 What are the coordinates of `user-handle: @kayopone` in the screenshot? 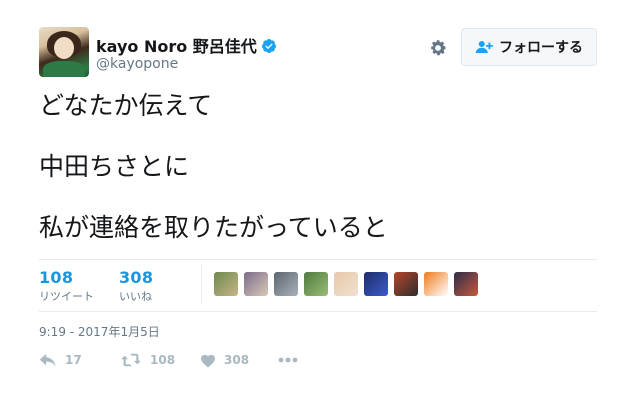 It's located at (137, 64).